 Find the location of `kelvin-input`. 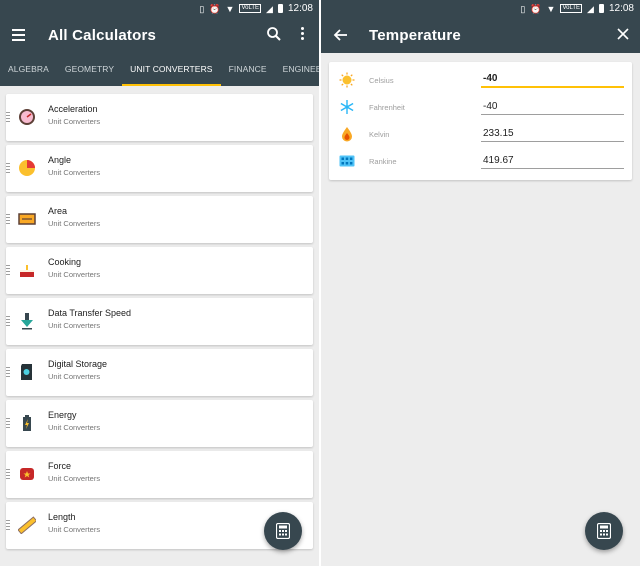

kelvin-input is located at coordinates (552, 133).